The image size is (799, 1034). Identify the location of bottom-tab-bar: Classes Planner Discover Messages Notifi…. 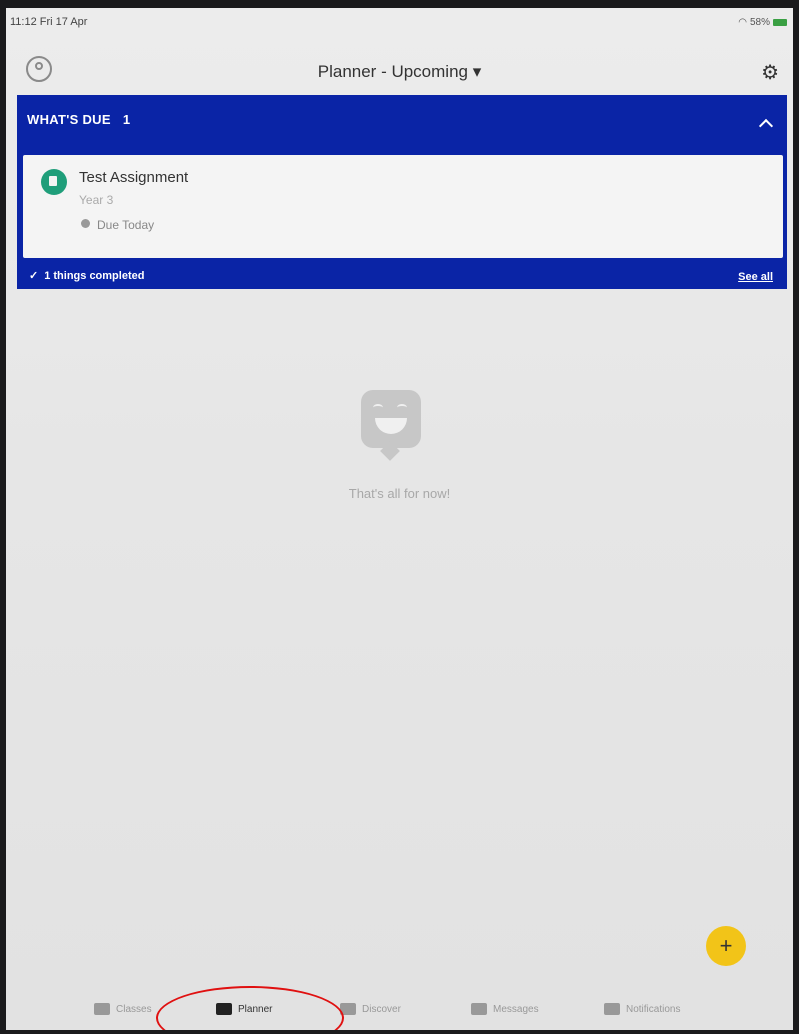
(399, 1010).